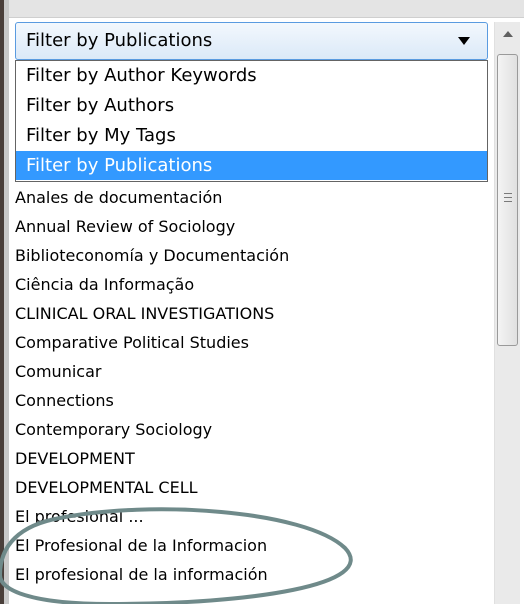 The image size is (524, 604). What do you see at coordinates (250, 487) in the screenshot?
I see `list-item: DEVELOPMENTAL CELL` at bounding box center [250, 487].